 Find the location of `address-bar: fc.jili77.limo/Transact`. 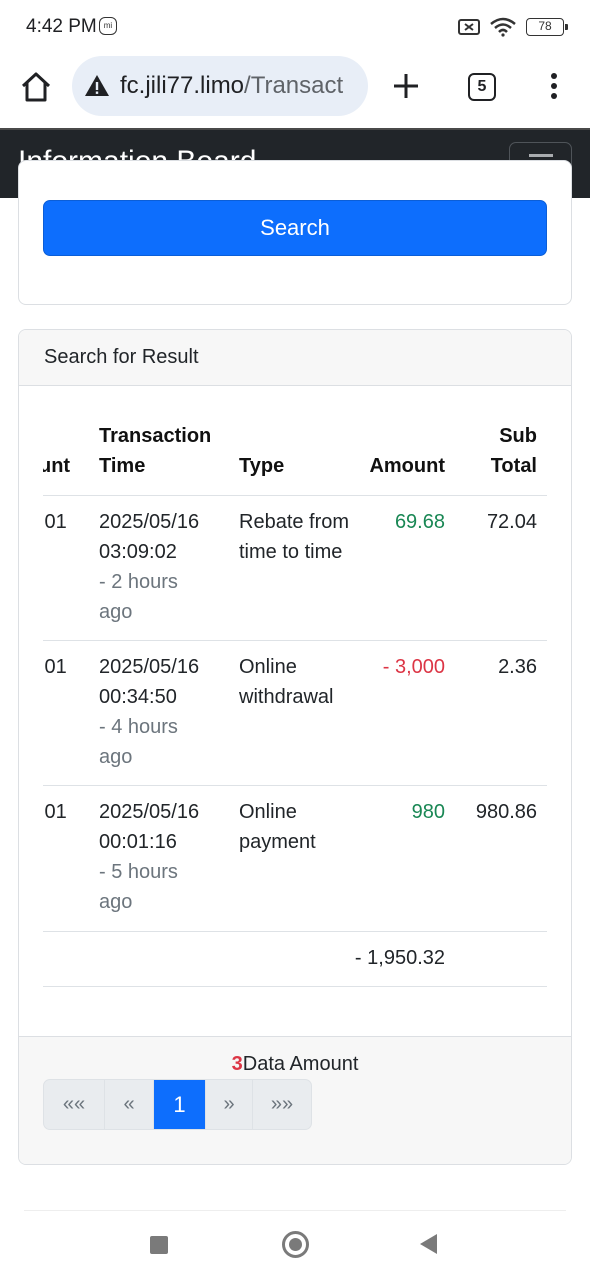

address-bar: fc.jili77.limo/Transact is located at coordinates (220, 86).